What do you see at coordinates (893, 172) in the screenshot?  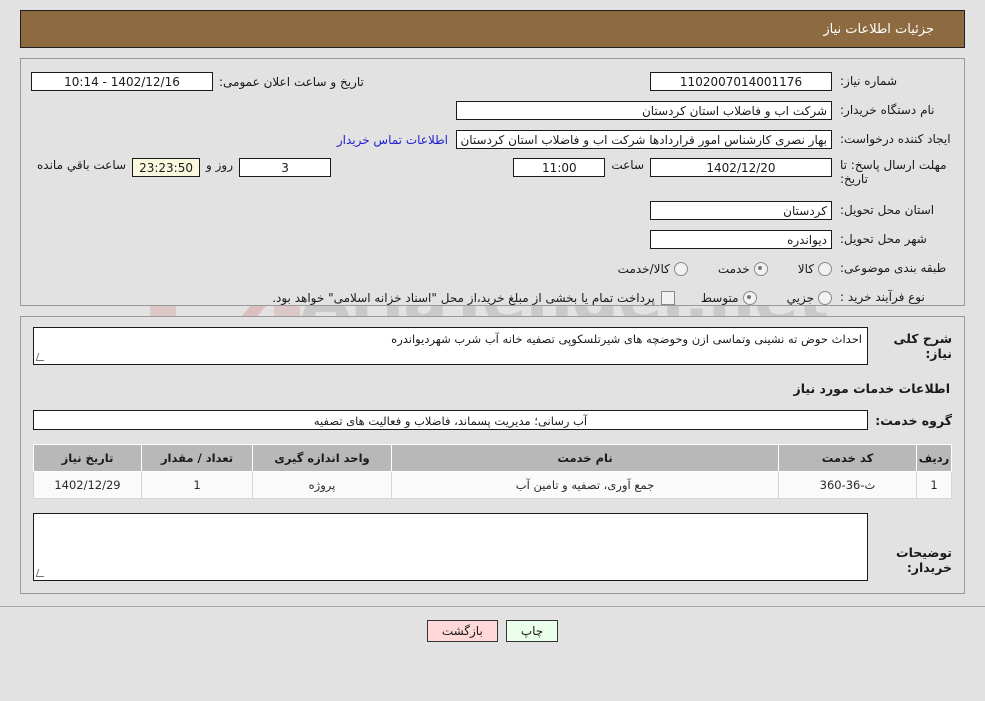 I see `deadline-label: مهلت ارسال پاسخ: تا تاریخ:` at bounding box center [893, 172].